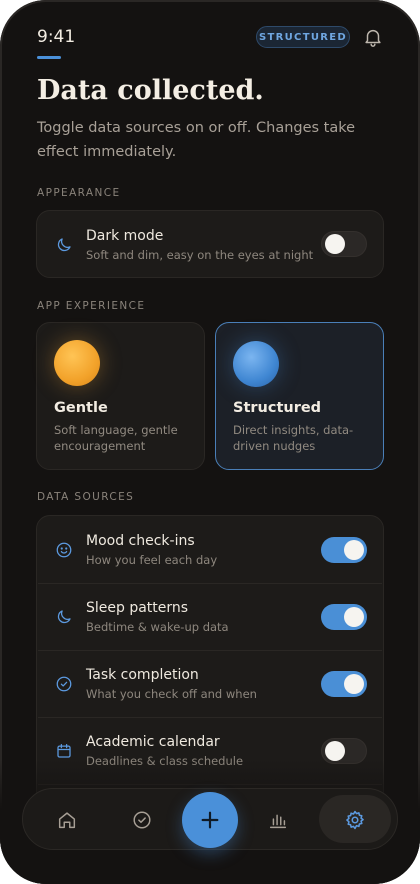 The width and height of the screenshot is (420, 884). I want to click on sleep-title: Sleep patterns, so click(137, 608).